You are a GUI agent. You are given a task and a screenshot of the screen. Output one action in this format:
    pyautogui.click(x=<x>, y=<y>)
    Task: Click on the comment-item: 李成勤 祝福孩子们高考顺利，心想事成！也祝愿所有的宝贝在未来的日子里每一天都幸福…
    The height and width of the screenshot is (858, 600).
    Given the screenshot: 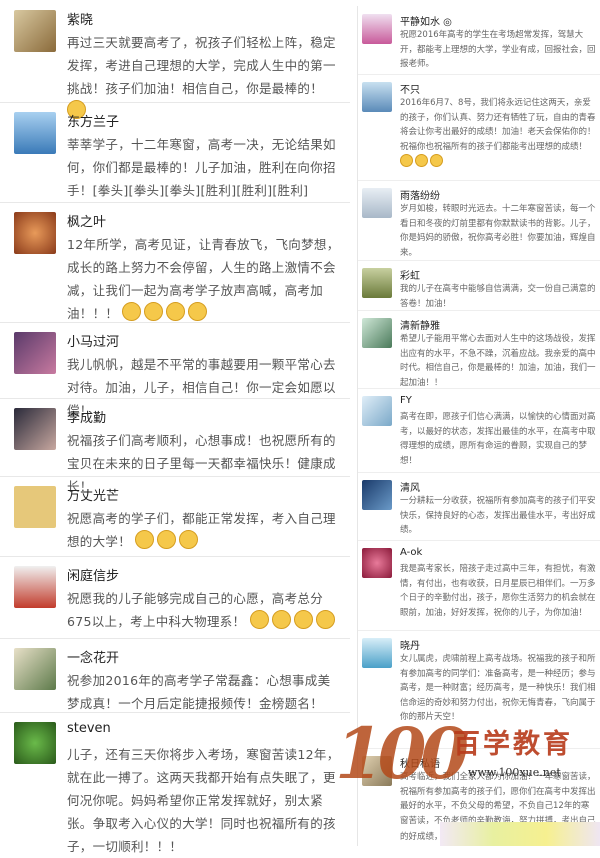 What is the action you would take?
    pyautogui.click(x=175, y=446)
    